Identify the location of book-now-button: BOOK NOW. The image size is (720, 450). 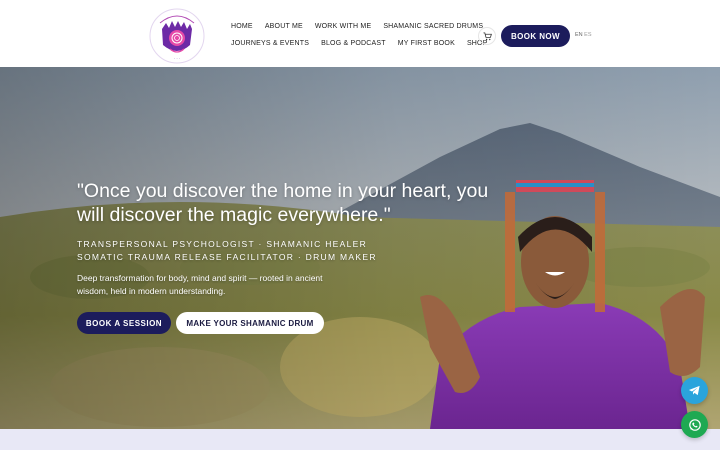
(535, 36).